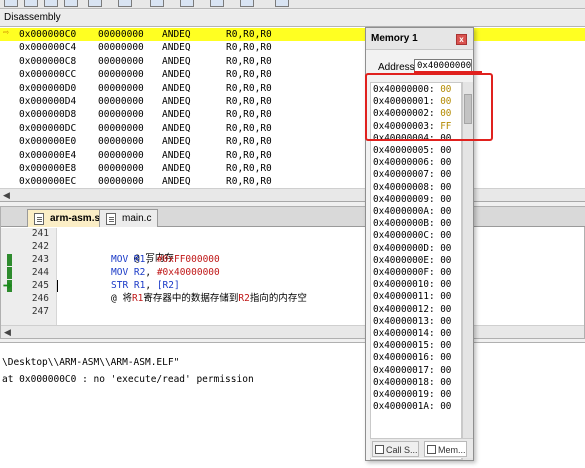 This screenshot has height=468, width=585. Describe the element at coordinates (292, 141) in the screenshot. I see `disassembly-row: 0x000000E0 00000000 ANDEQ R0,R0,R0` at that location.